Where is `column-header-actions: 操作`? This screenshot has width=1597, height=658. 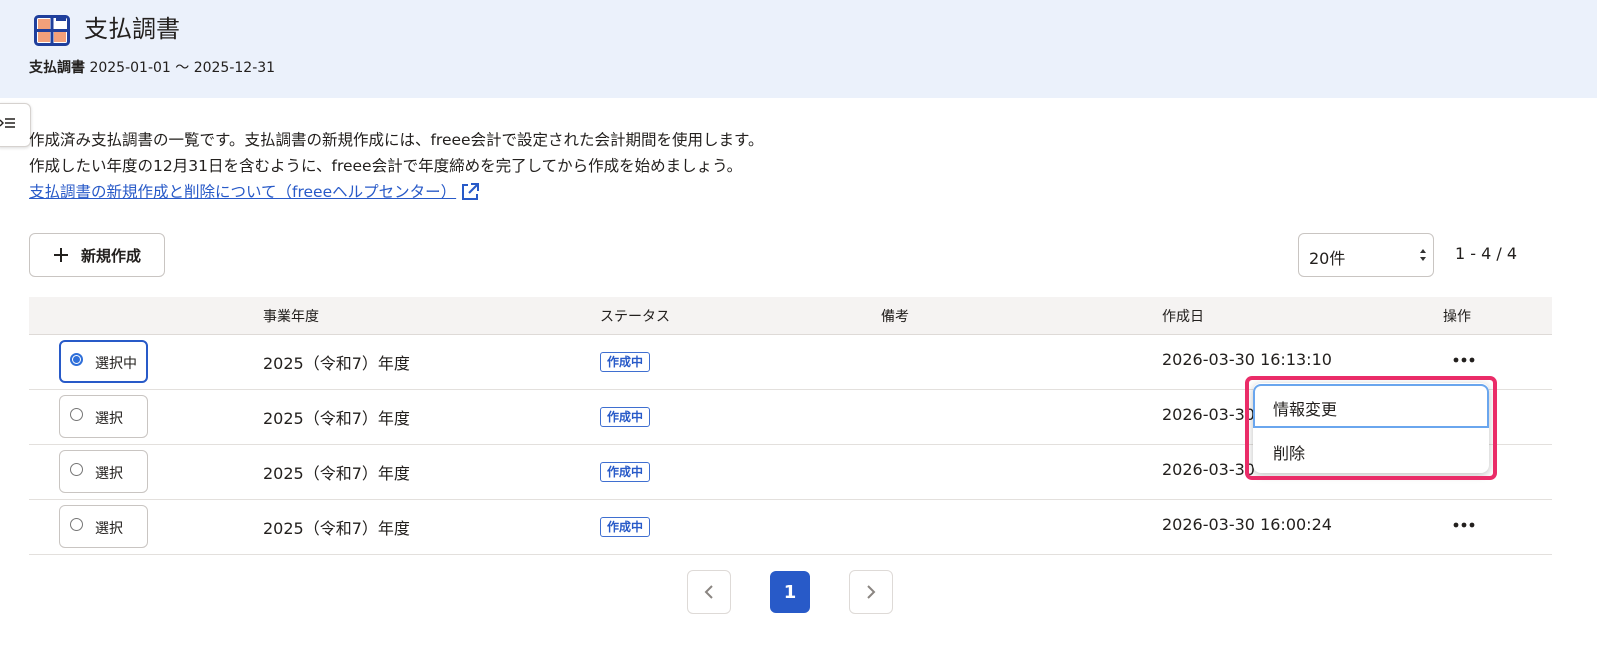 column-header-actions: 操作 is located at coordinates (1457, 317).